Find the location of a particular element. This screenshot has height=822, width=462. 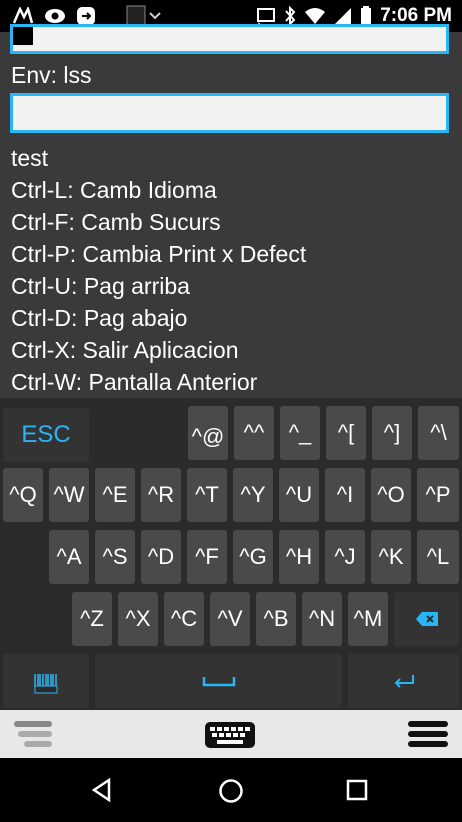

eye-icon is located at coordinates (55, 16).